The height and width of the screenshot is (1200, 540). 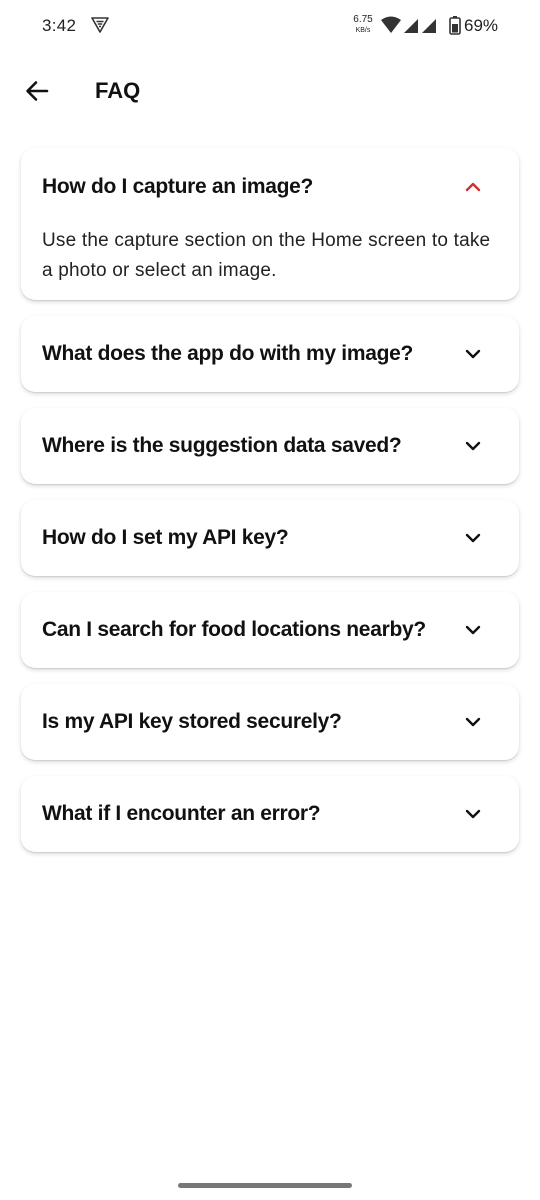 What do you see at coordinates (391, 24) in the screenshot?
I see `wifi-icon` at bounding box center [391, 24].